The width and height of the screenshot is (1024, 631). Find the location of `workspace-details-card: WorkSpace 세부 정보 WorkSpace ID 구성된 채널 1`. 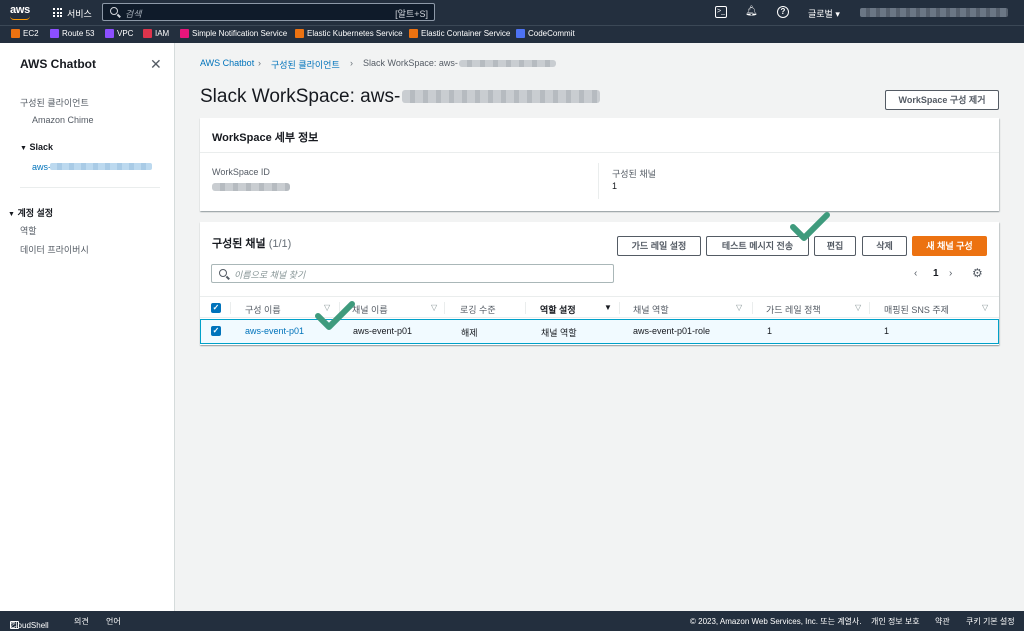

workspace-details-card: WorkSpace 세부 정보 WorkSpace ID 구성된 채널 1 is located at coordinates (599, 164).